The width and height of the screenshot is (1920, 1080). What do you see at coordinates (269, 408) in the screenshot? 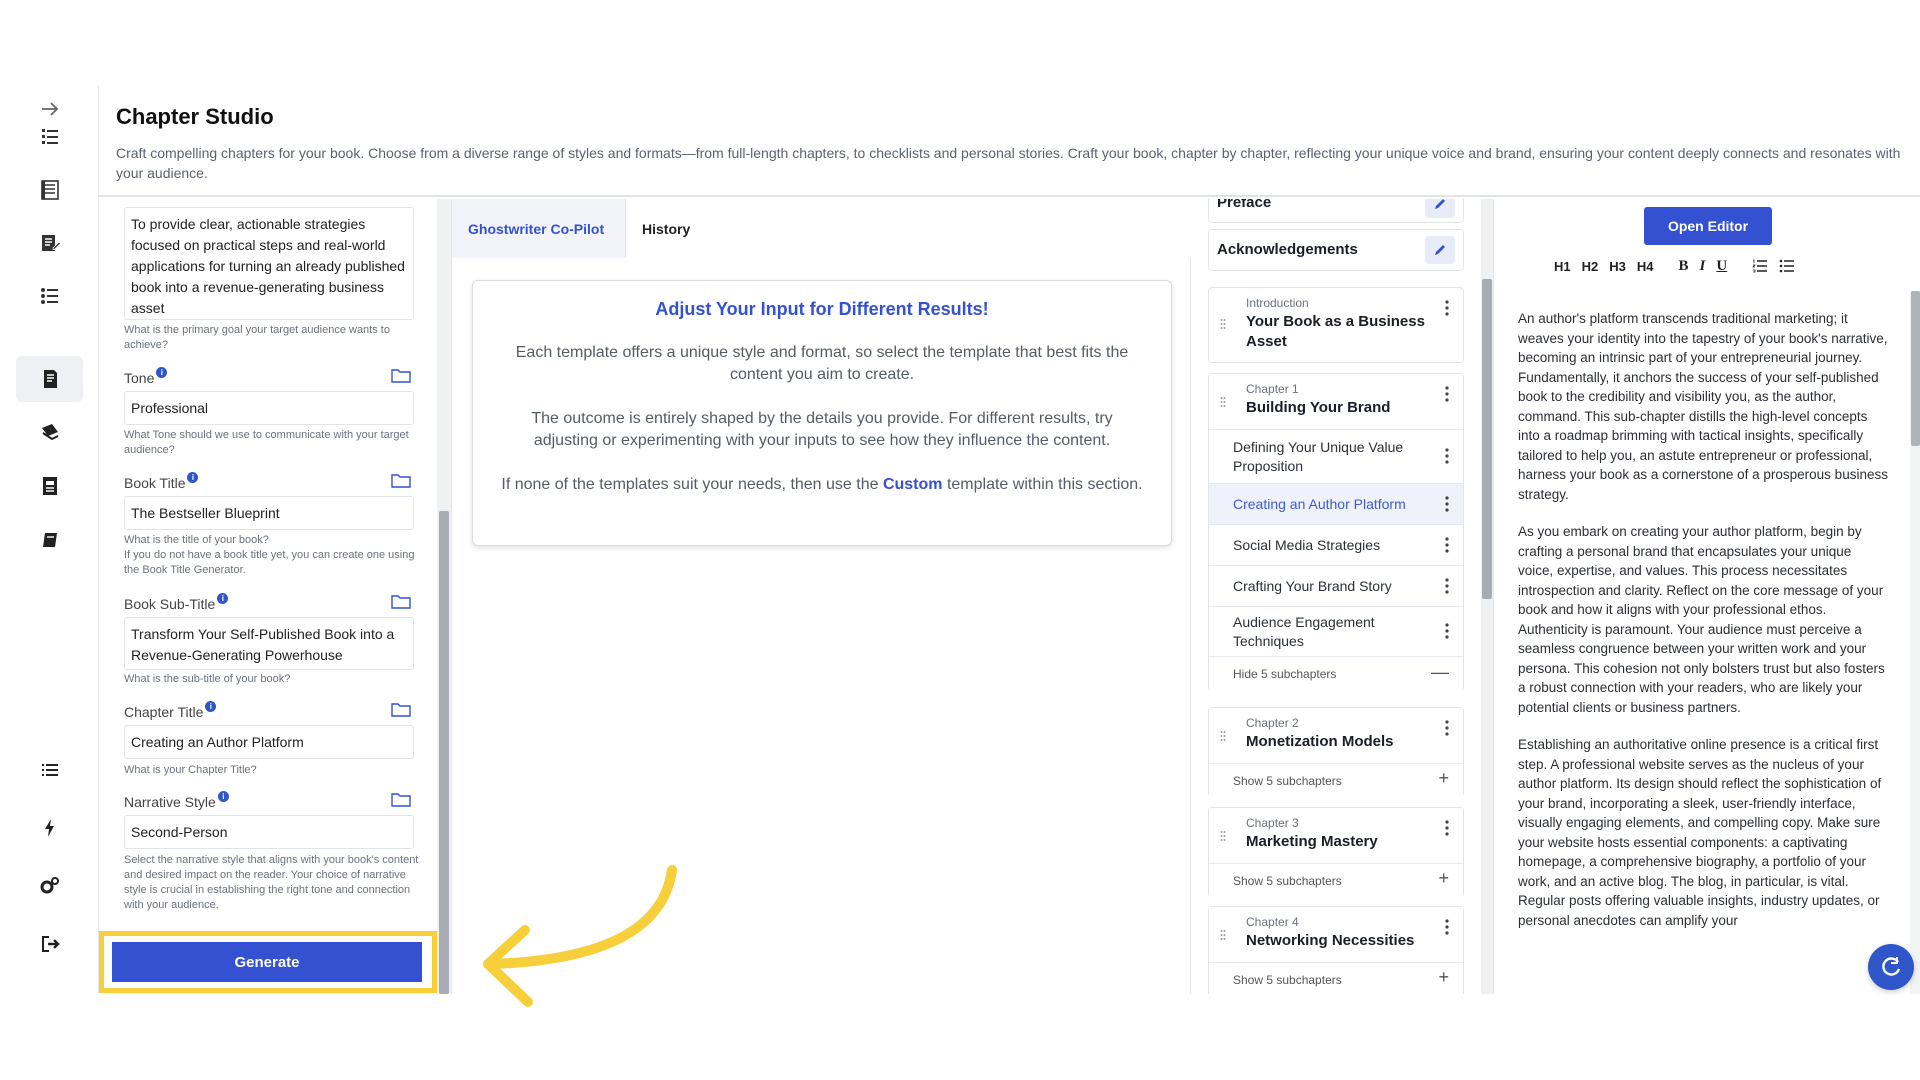
I see `tone-field: Professional` at bounding box center [269, 408].